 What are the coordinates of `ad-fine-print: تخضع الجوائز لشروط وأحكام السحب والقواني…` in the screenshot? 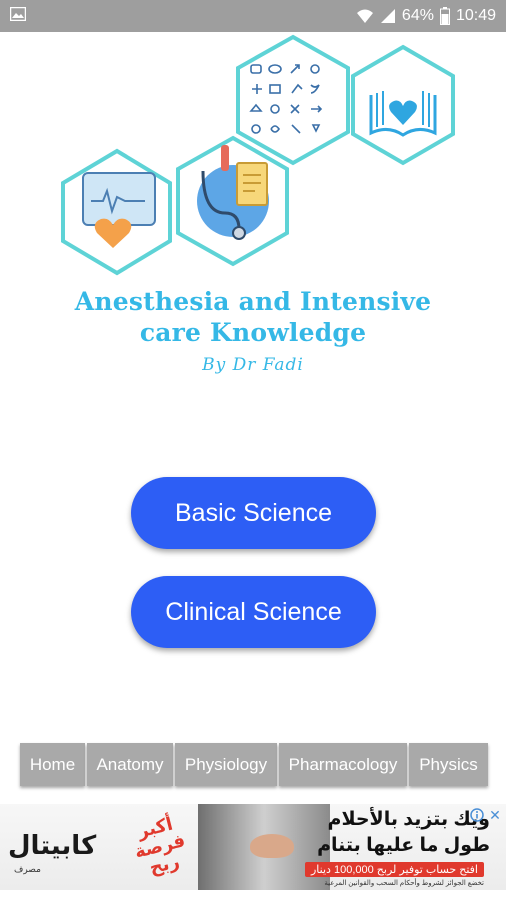 It's located at (404, 883).